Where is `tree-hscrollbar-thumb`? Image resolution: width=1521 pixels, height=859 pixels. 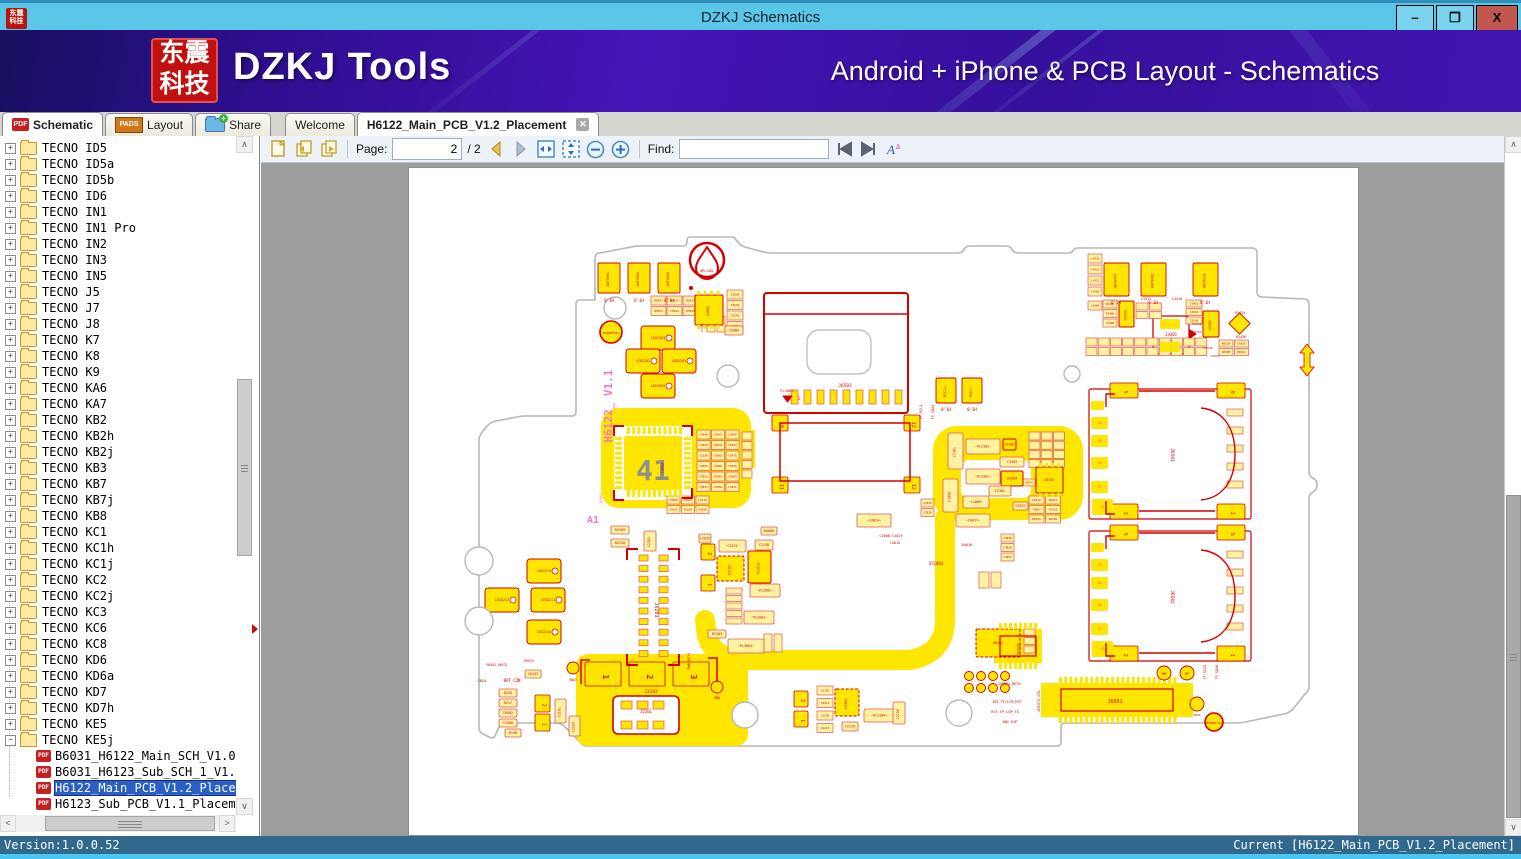
tree-hscrollbar-thumb is located at coordinates (130, 823).